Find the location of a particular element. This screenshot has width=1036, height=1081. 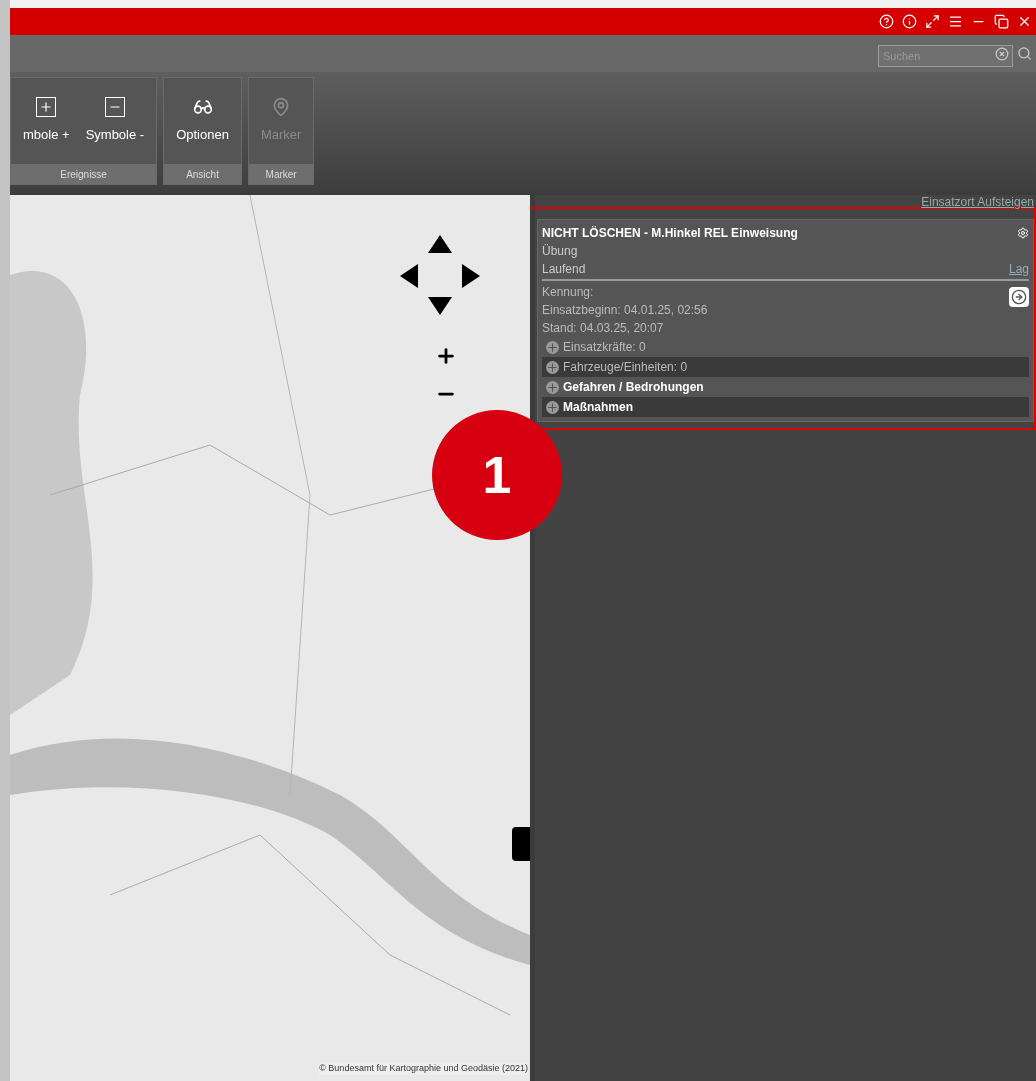

section-row: Fahrzeuge/Einheiten: 0 is located at coordinates (785, 367).